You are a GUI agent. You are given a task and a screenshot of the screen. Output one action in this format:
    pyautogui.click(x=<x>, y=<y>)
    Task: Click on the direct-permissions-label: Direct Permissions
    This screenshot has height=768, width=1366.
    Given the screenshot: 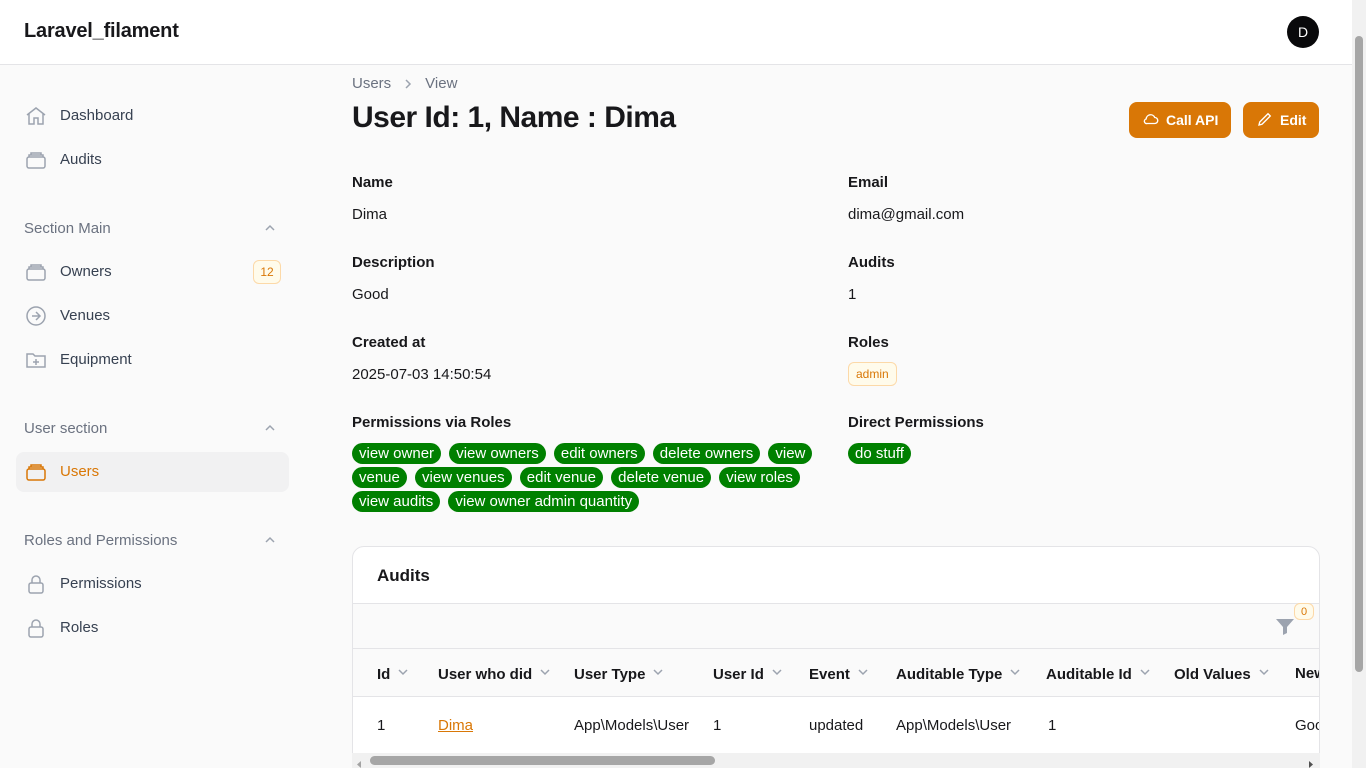 What is the action you would take?
    pyautogui.click(x=916, y=422)
    